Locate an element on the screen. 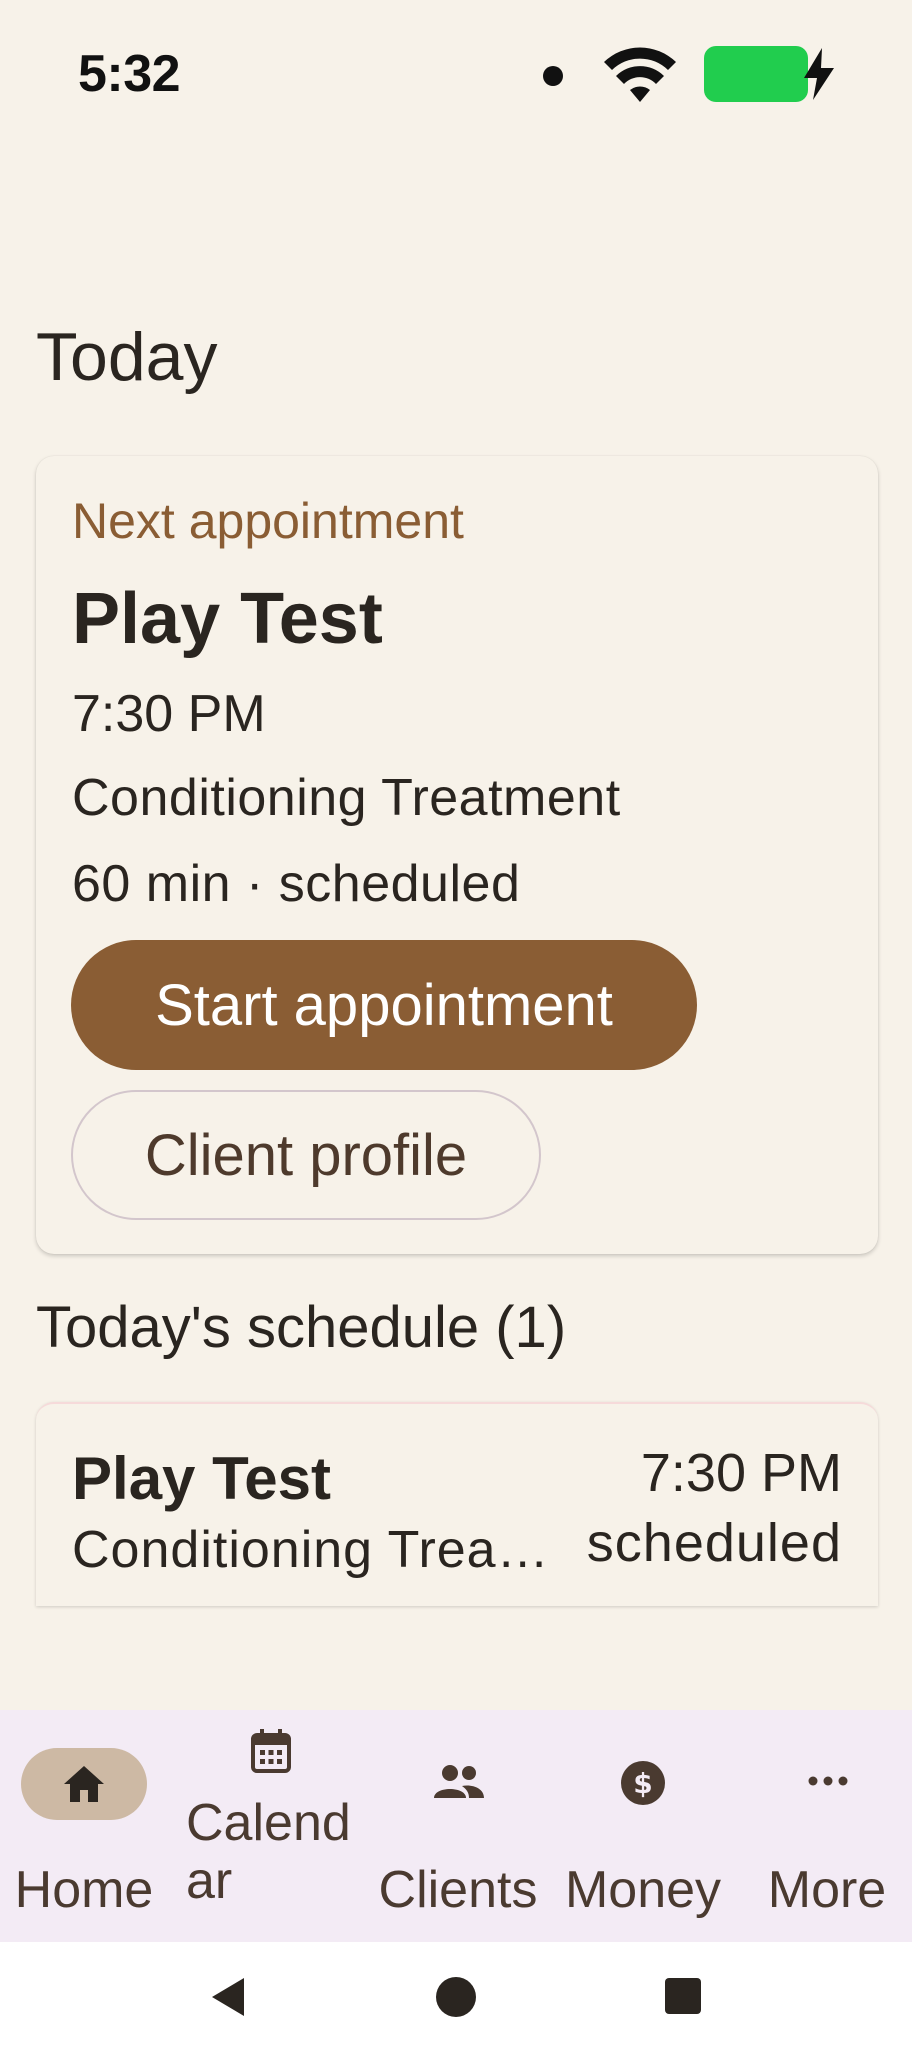  nav-item-clients: Clients is located at coordinates (458, 1826).